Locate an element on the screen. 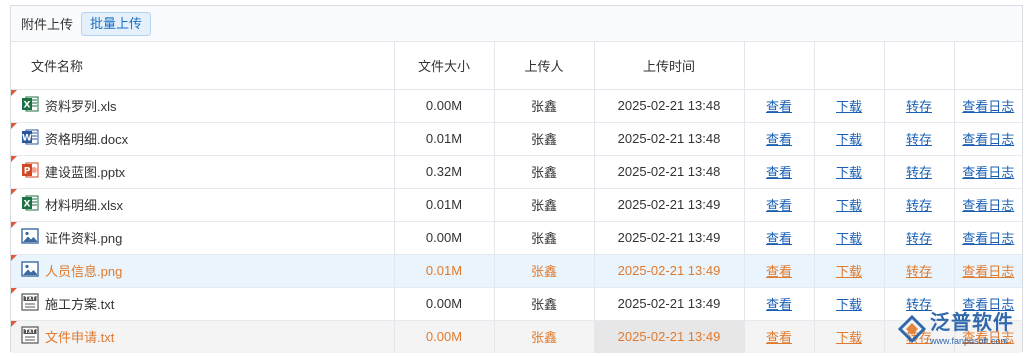  file-name-cell: TXT 施工方案.txt is located at coordinates (203, 304).